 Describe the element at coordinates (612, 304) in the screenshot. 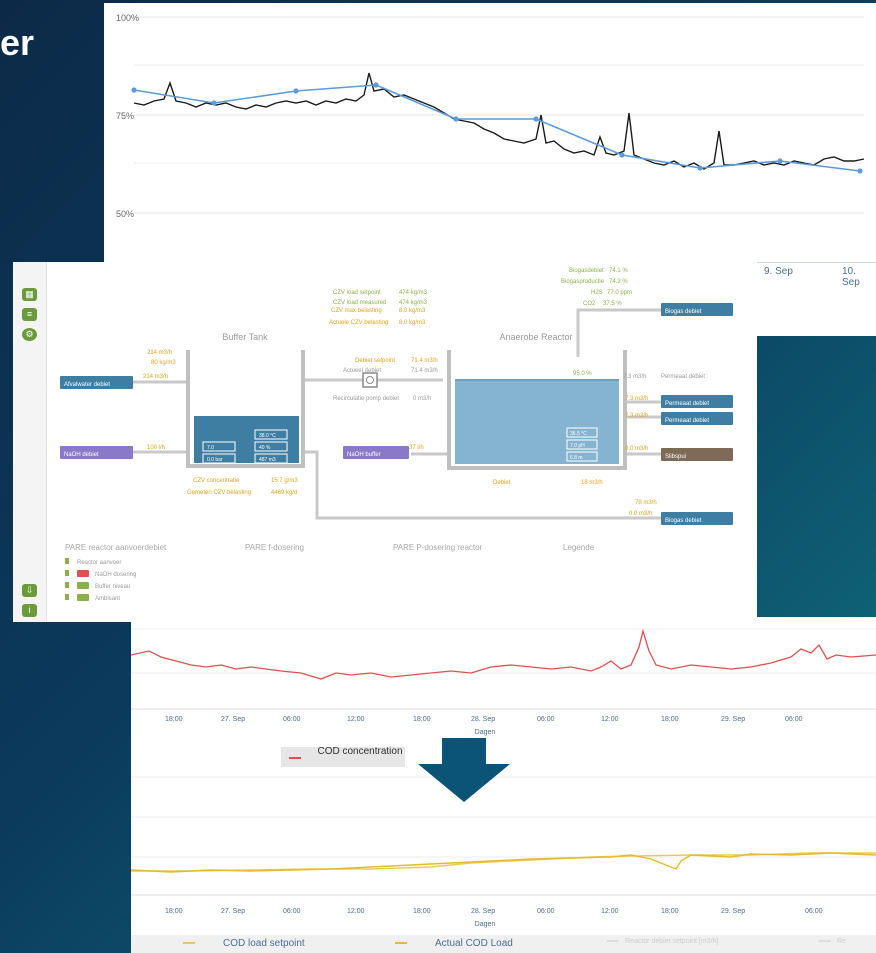

I see `r-l4-v: 37.5 %` at that location.